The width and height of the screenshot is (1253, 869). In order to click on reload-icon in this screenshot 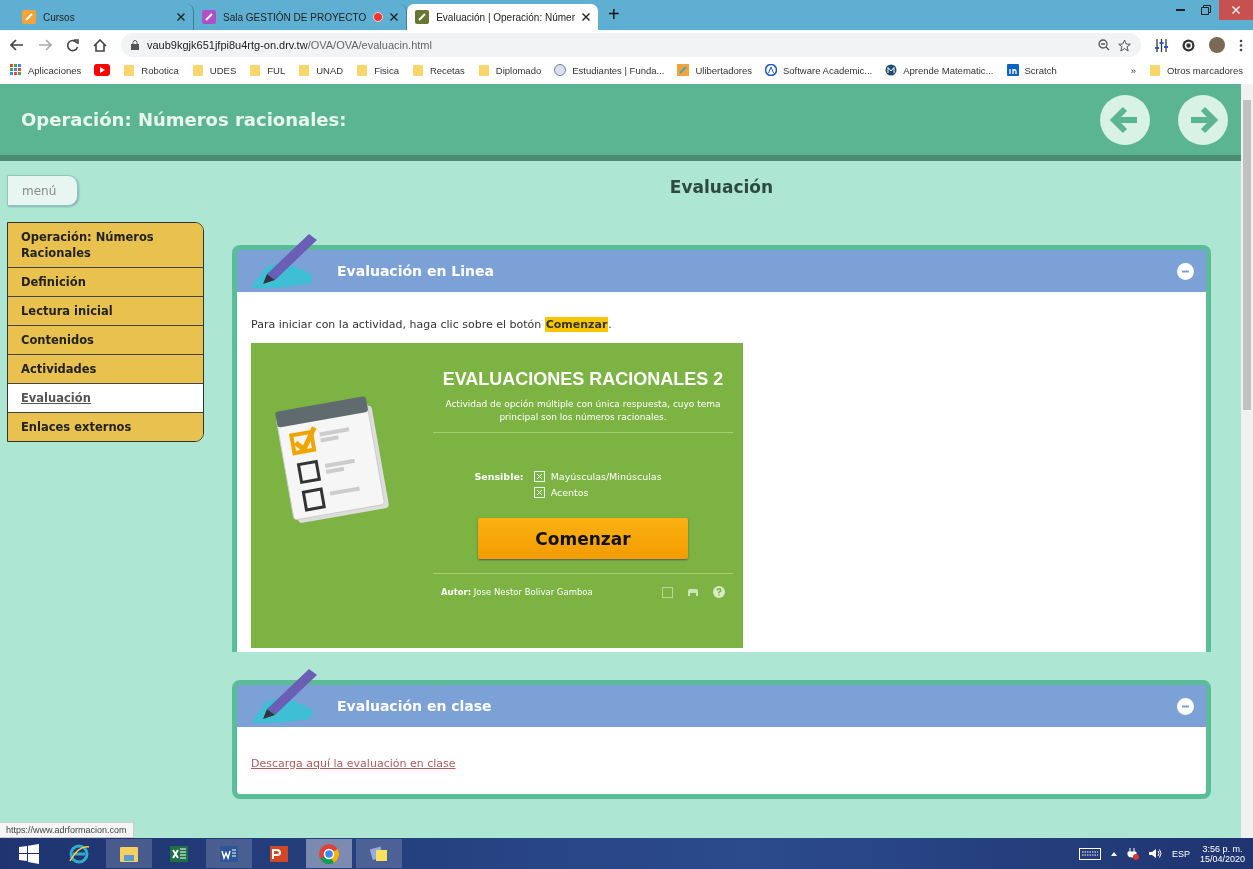, I will do `click(72, 45)`.